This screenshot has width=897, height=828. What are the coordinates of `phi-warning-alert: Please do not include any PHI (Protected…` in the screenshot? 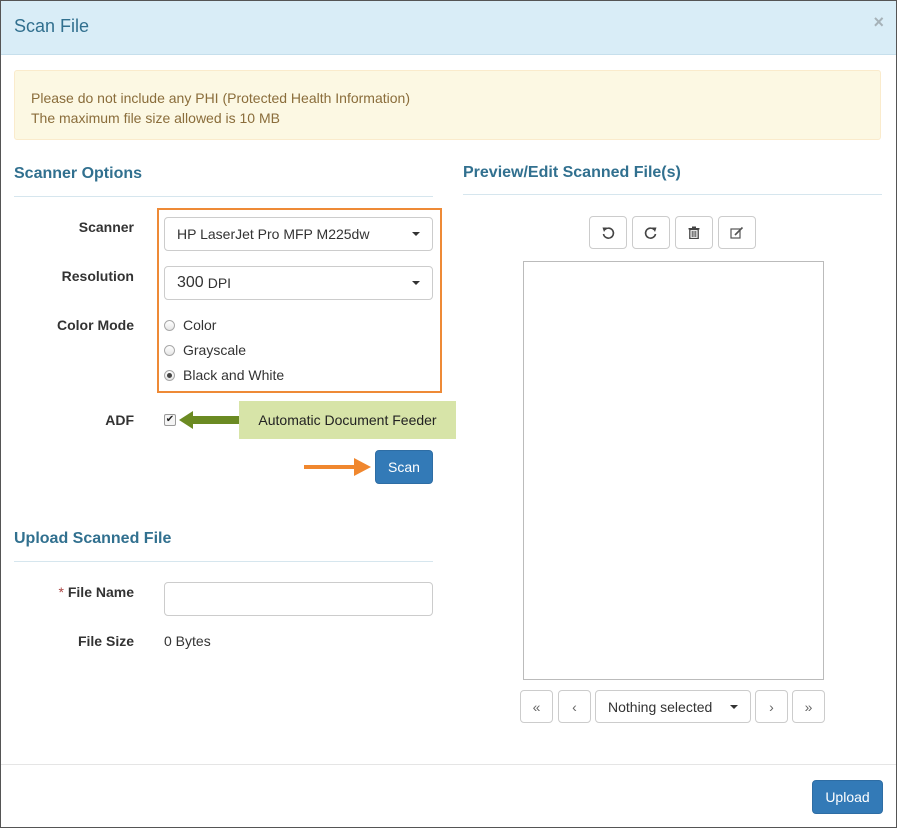 It's located at (447, 105).